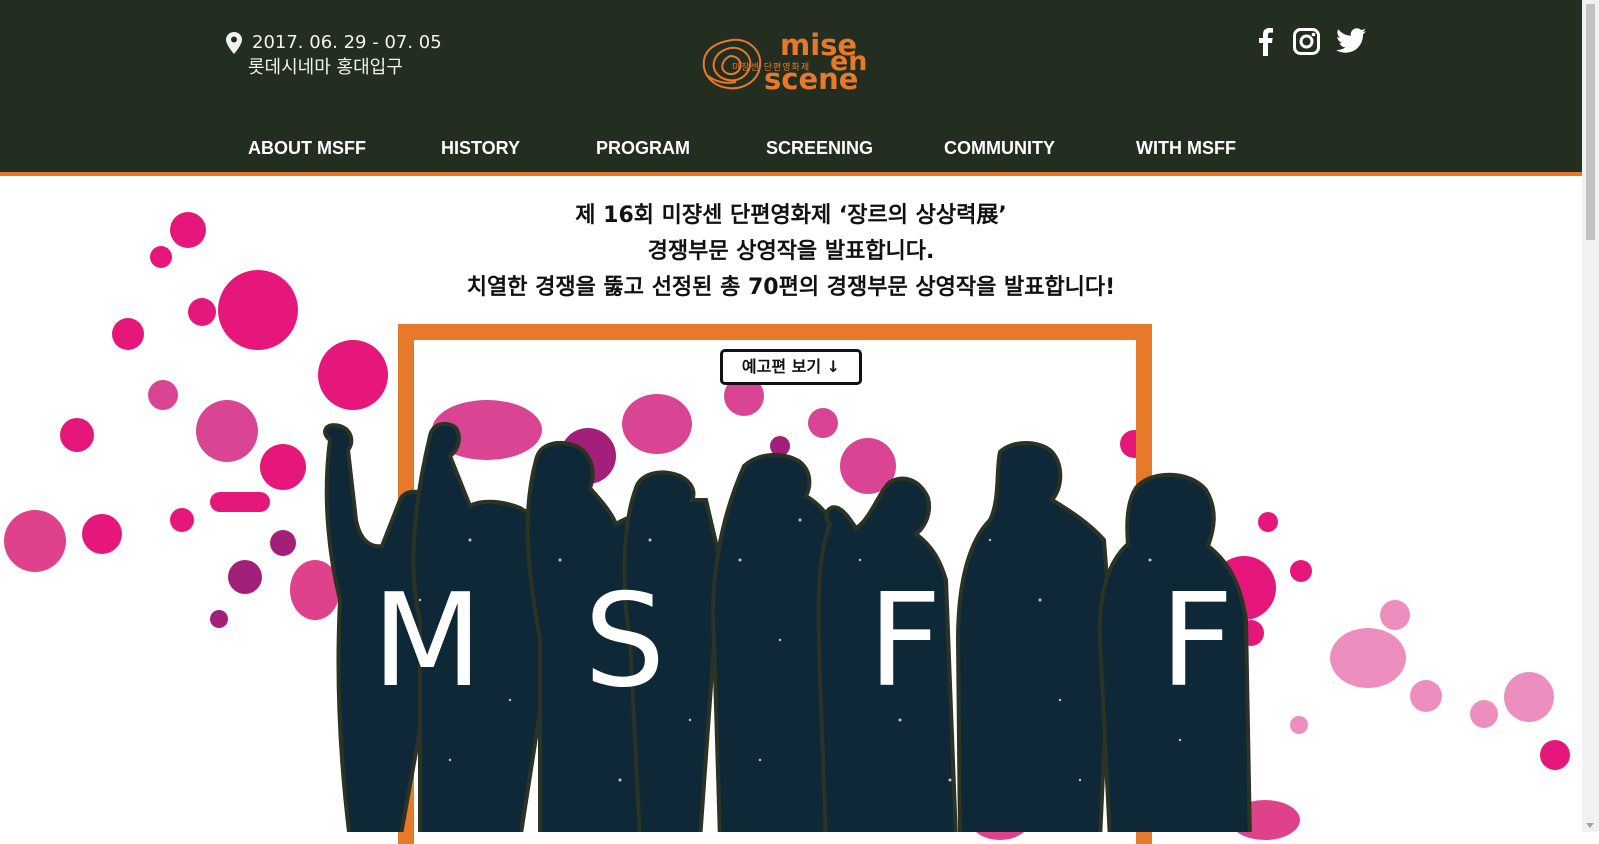  I want to click on scrollbar-thumb, so click(1590, 122).